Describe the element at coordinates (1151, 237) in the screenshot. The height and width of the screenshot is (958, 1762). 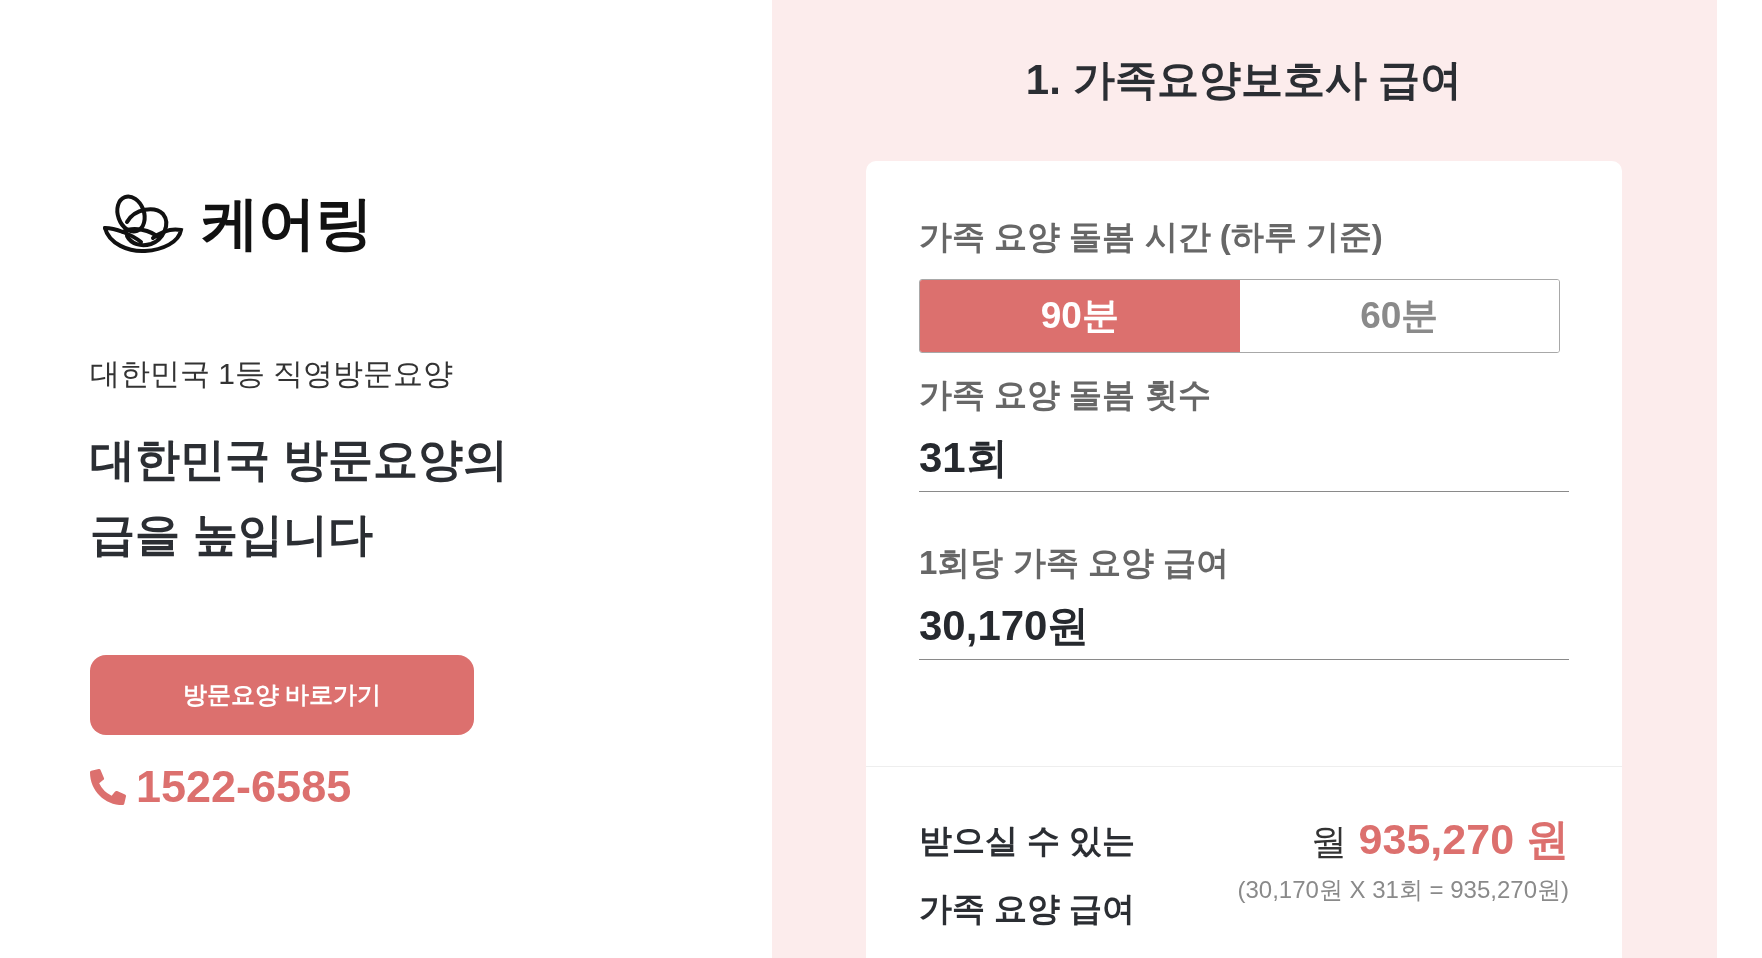
I see `field-label: 가족 요양 돌봄 시간 (하루 기준)` at that location.